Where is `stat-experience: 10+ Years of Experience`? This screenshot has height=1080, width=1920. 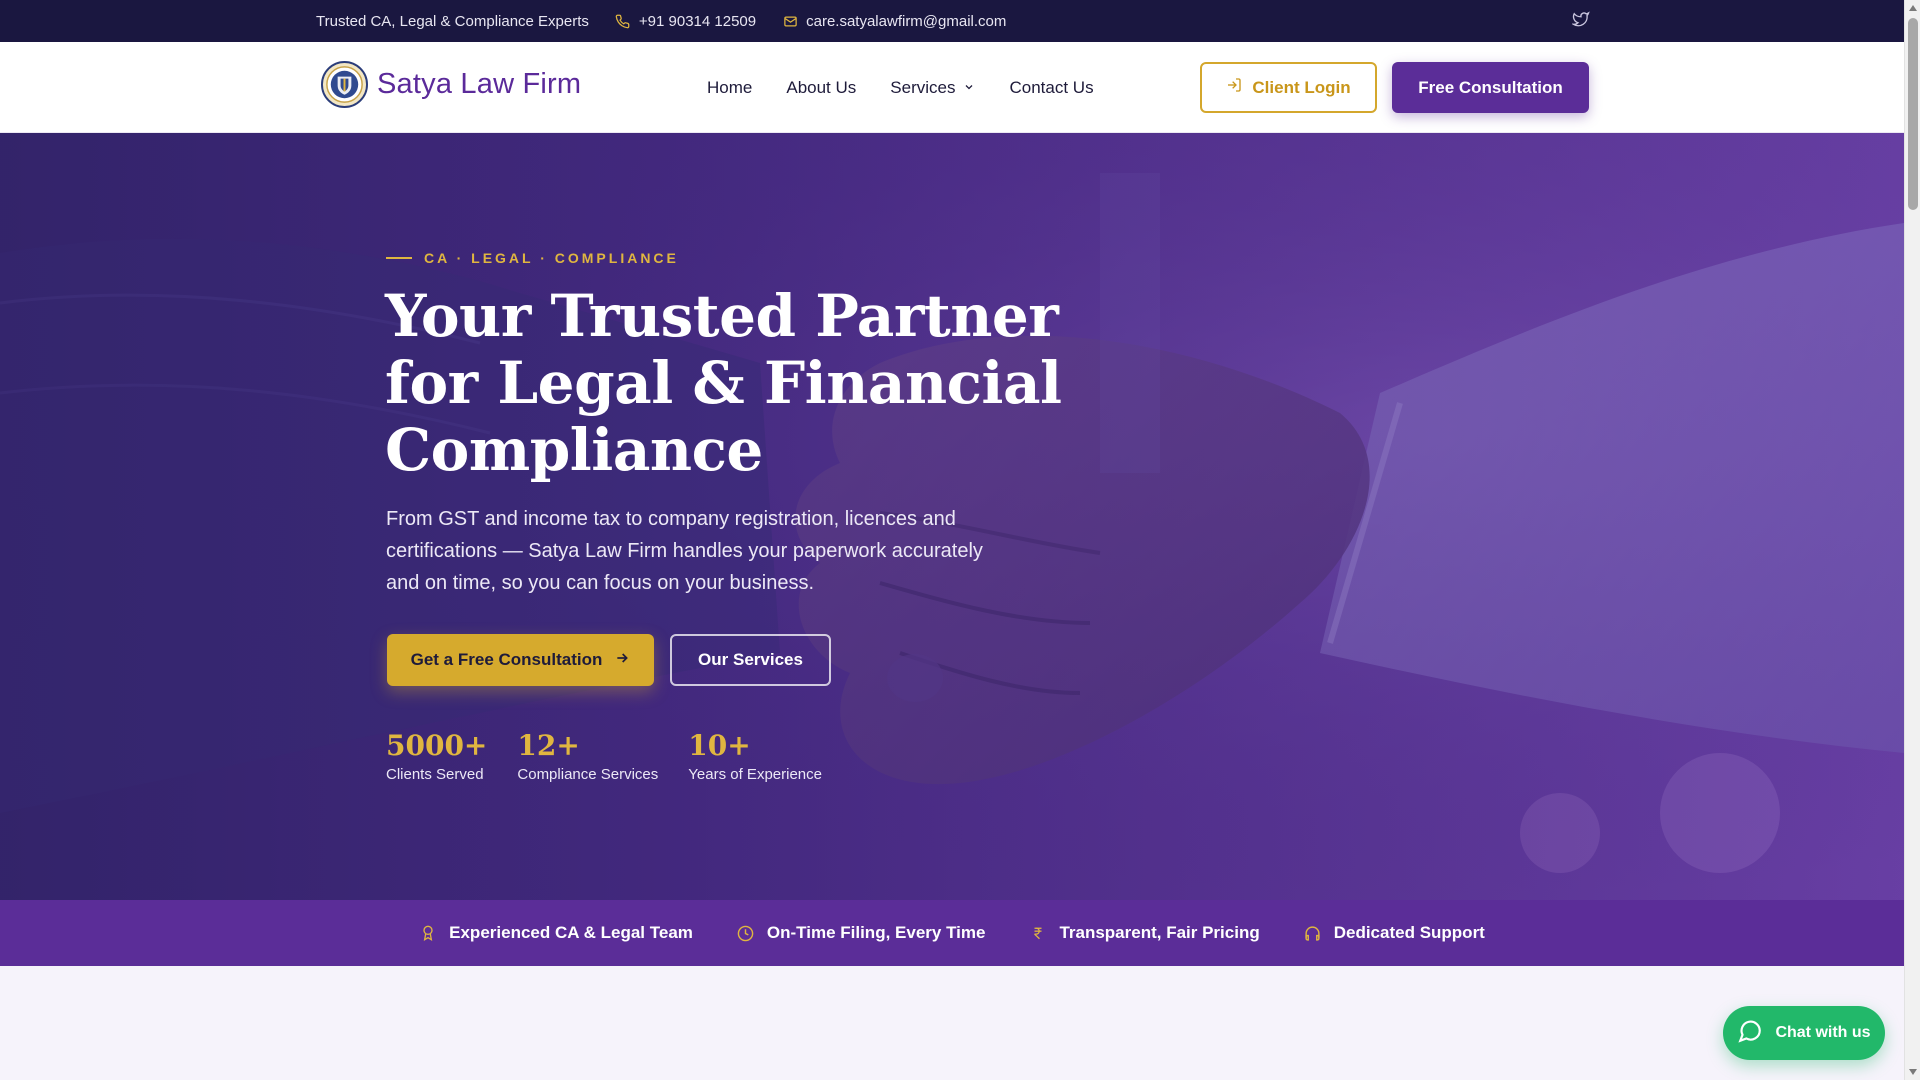
stat-experience: 10+ Years of Experience is located at coordinates (755, 756).